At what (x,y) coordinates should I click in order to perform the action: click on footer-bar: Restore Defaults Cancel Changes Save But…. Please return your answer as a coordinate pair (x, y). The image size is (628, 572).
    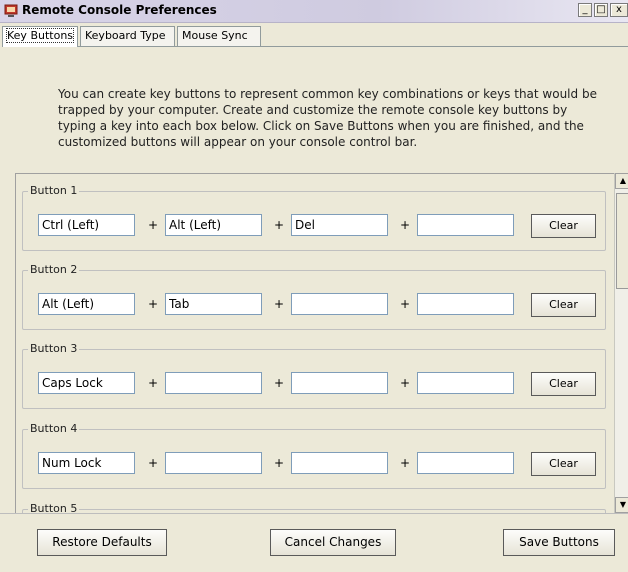
    Looking at the image, I should click on (314, 542).